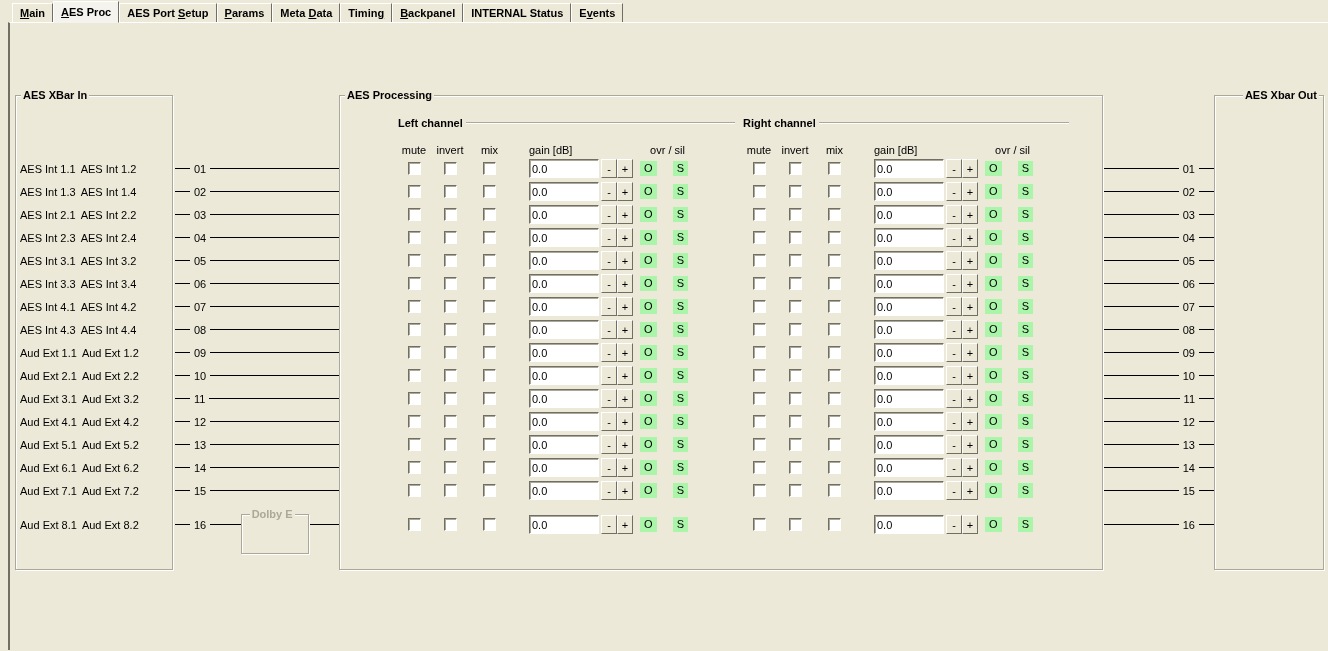 This screenshot has width=1328, height=651. Describe the element at coordinates (86, 12) in the screenshot. I see `tab: AES Proc` at that location.